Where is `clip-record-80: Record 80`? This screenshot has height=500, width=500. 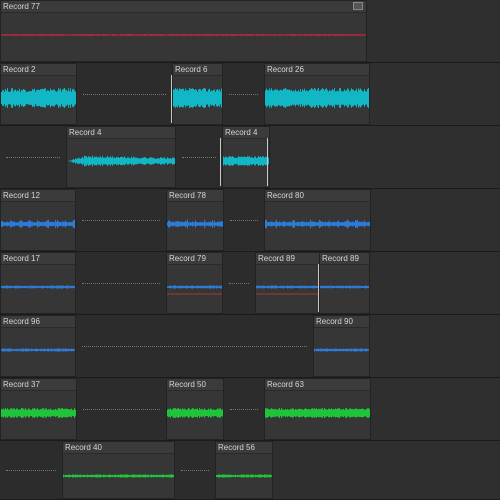 clip-record-80: Record 80 is located at coordinates (317, 220).